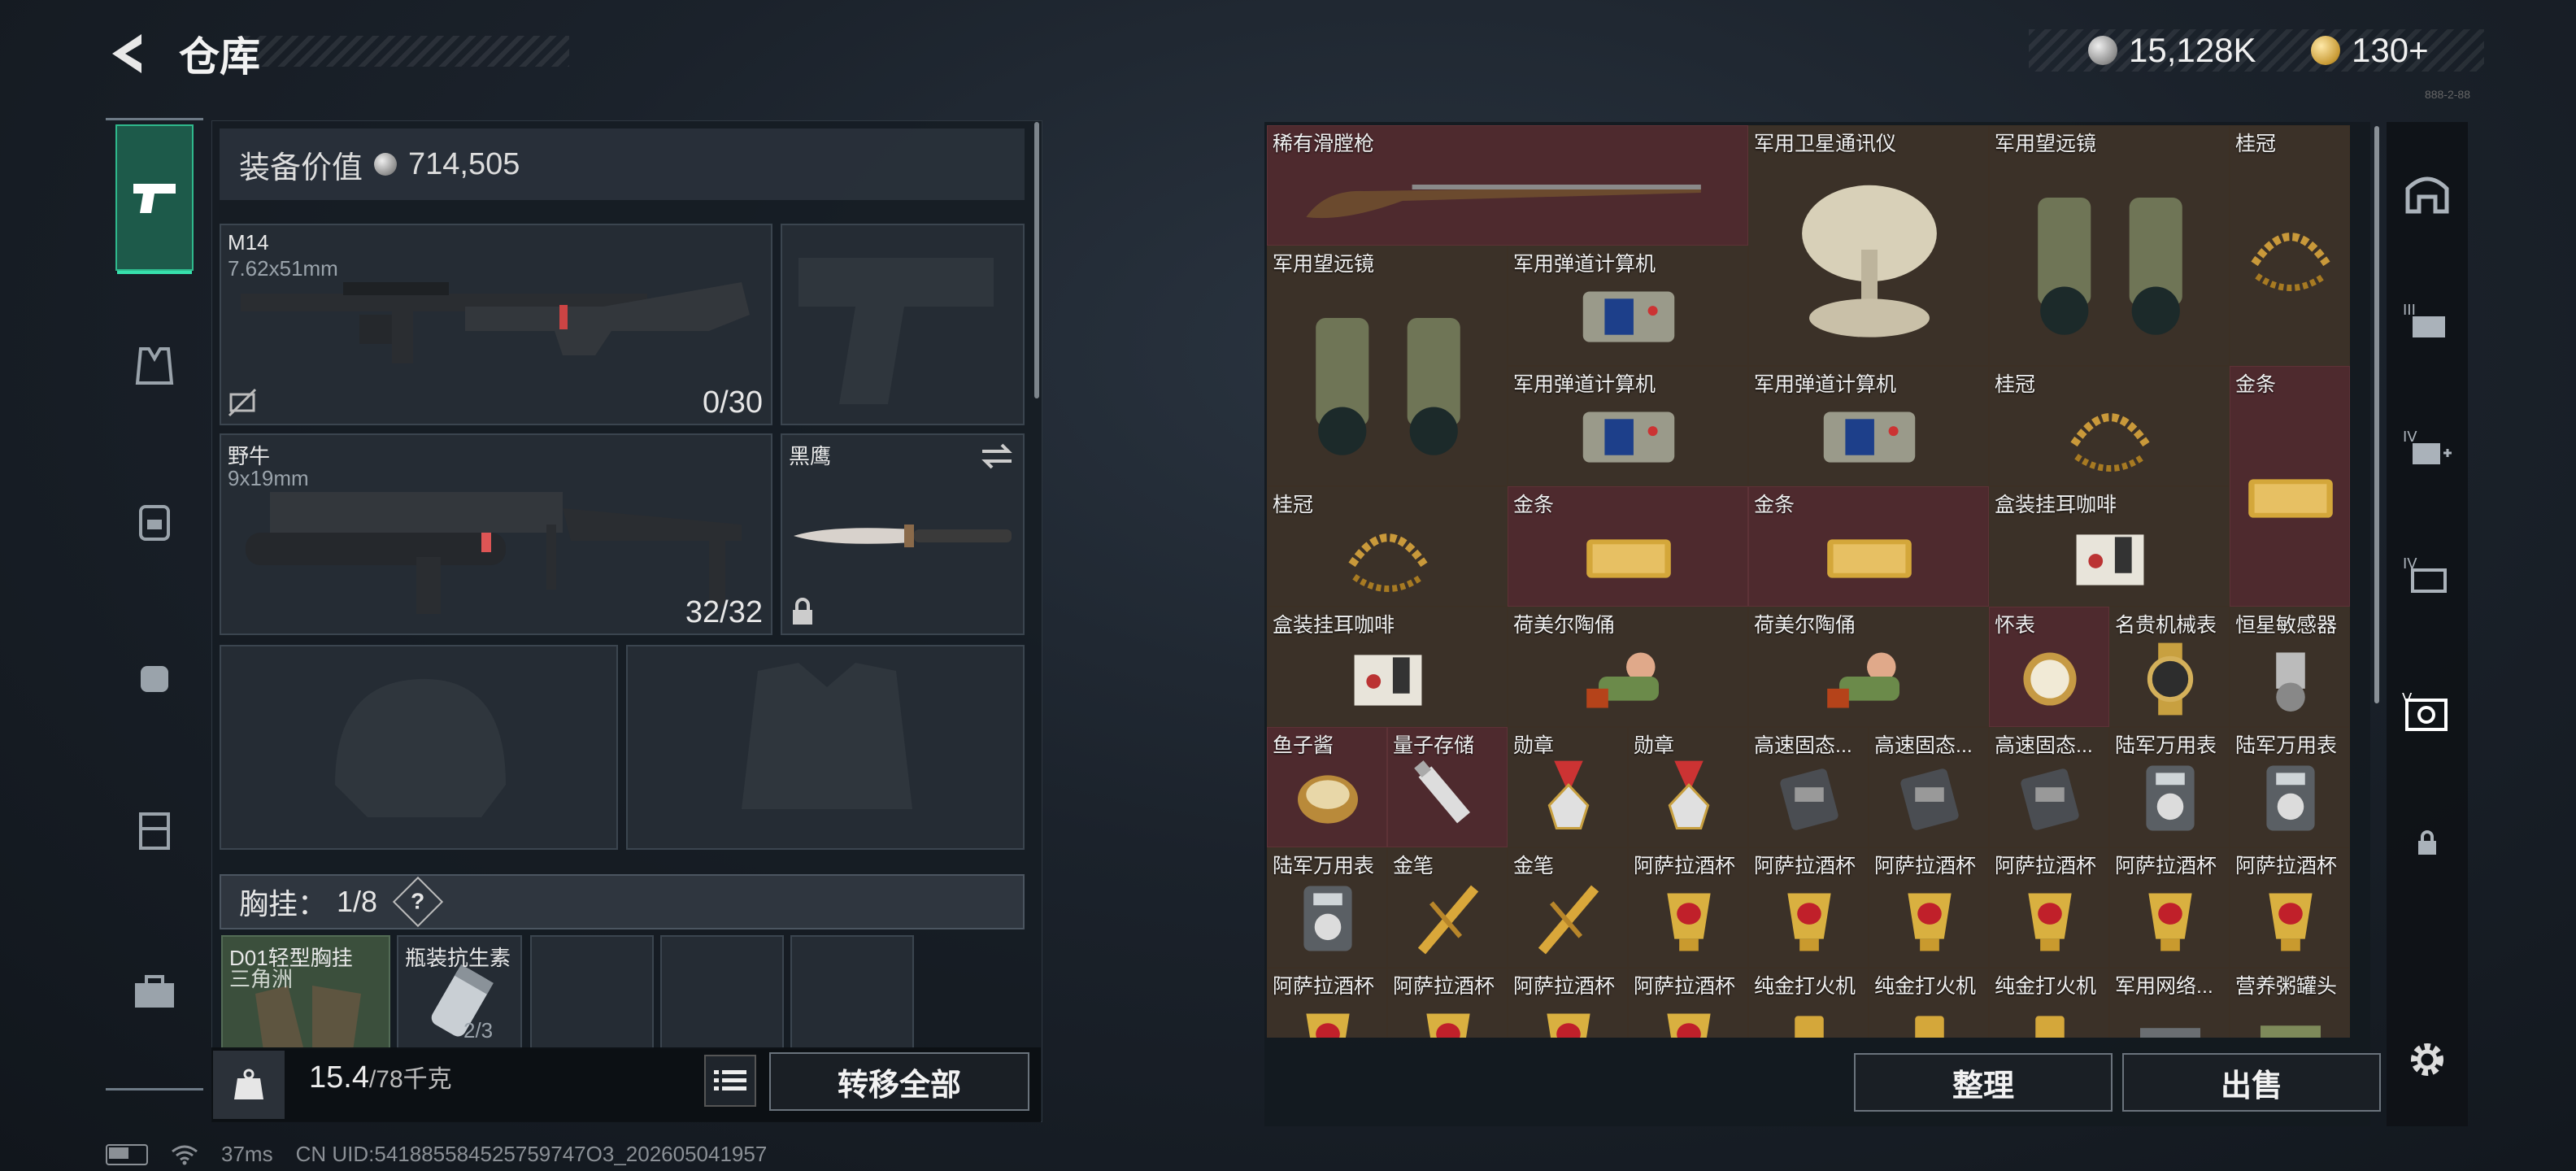  What do you see at coordinates (1534, 746) in the screenshot?
I see `stash-item-label: 勋章` at bounding box center [1534, 746].